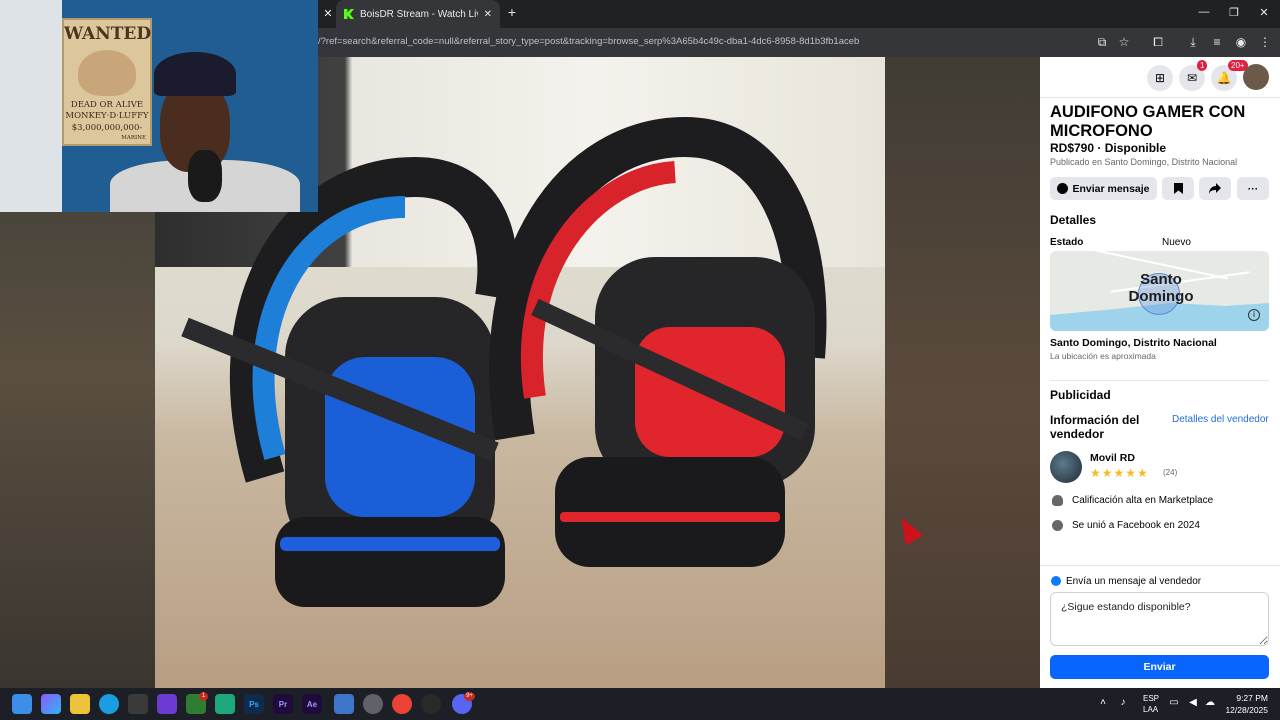  What do you see at coordinates (1057, 525) in the screenshot?
I see `facebook-icon` at bounding box center [1057, 525].